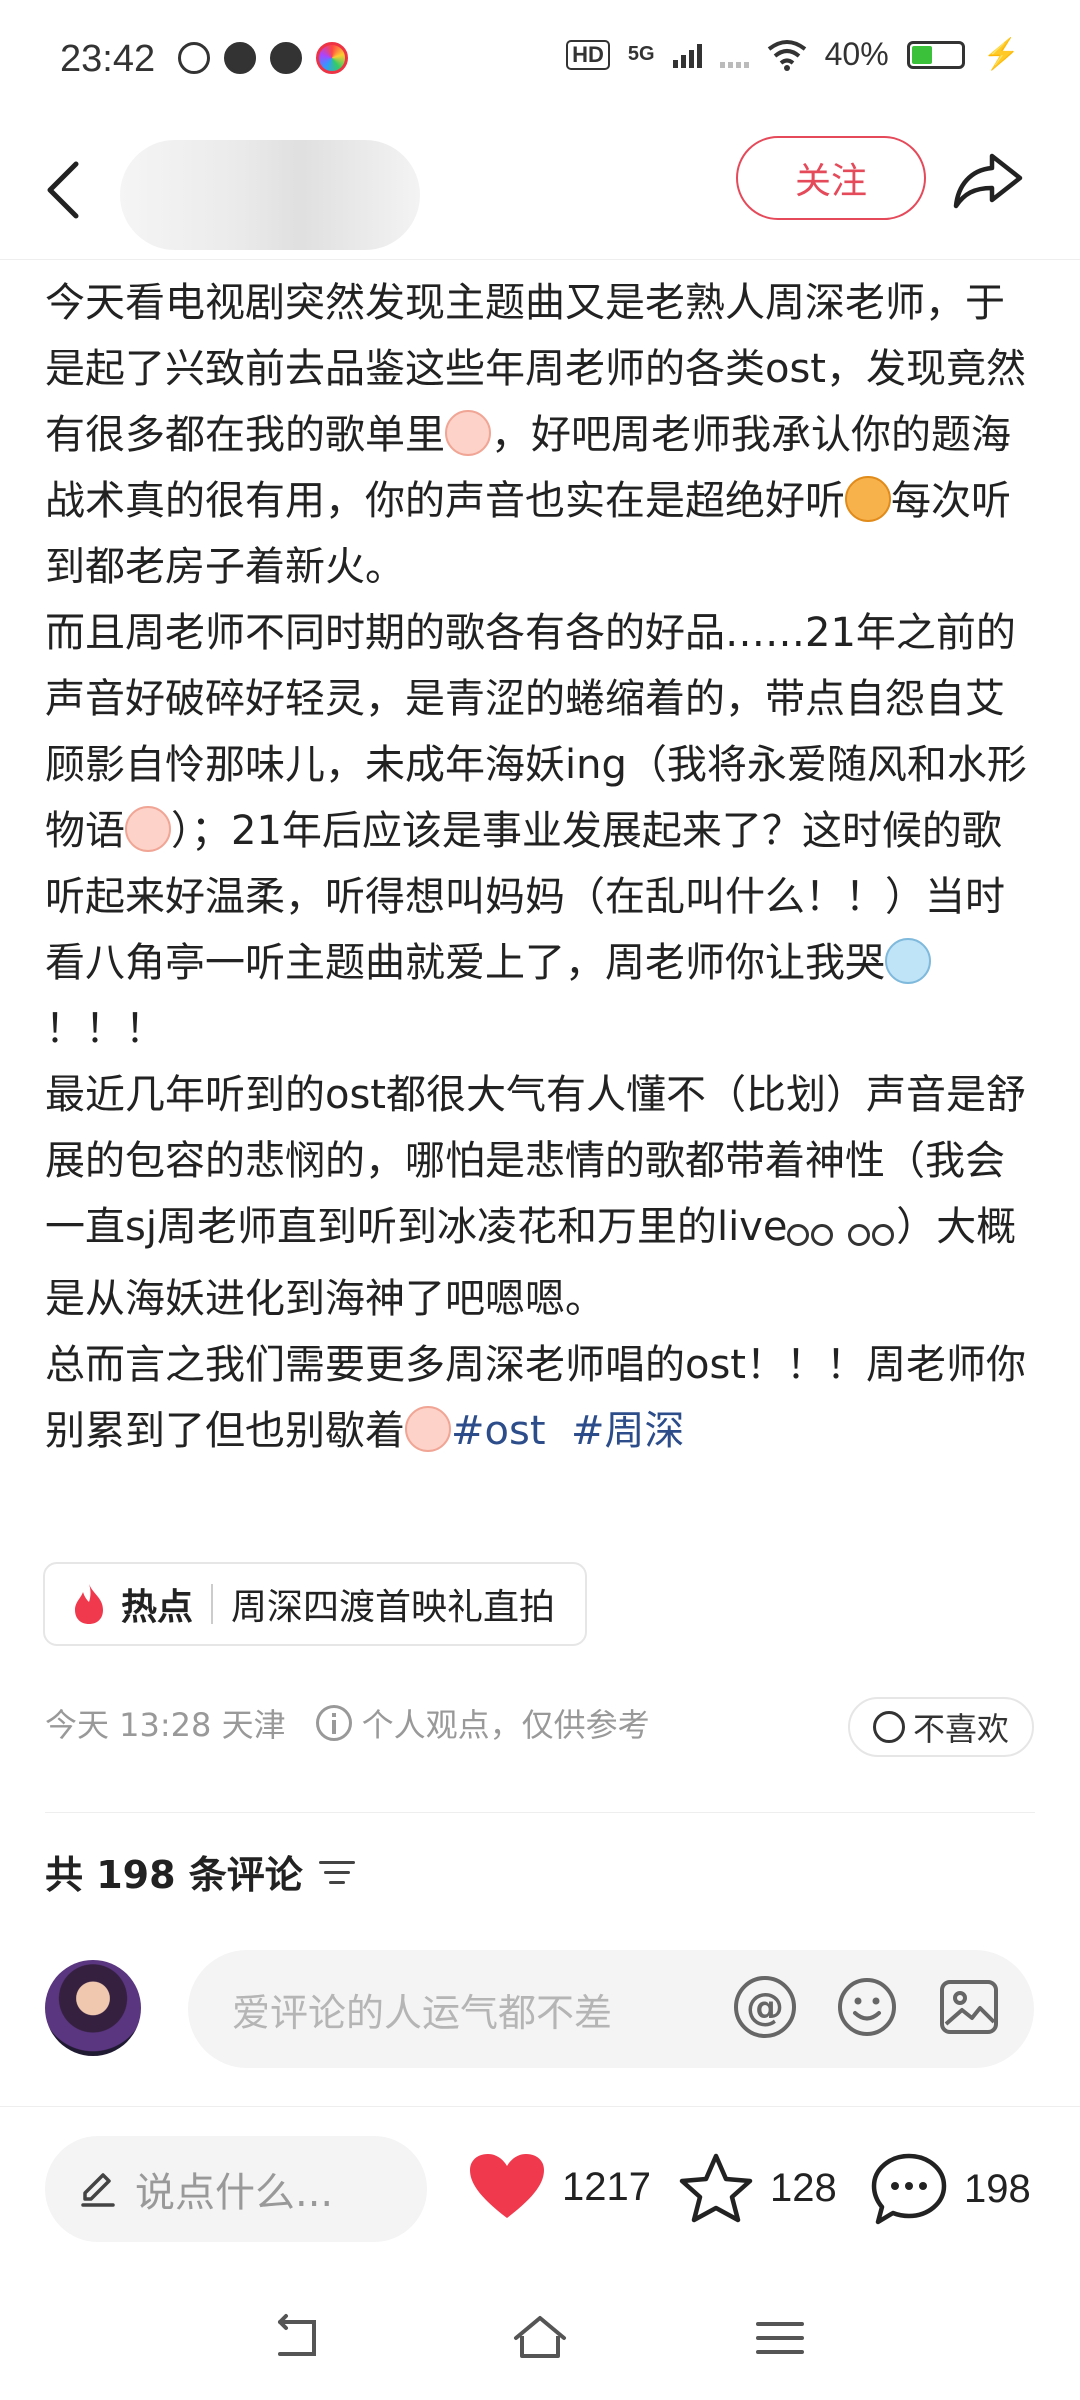 This screenshot has height=2400, width=1080. Describe the element at coordinates (803, 2187) in the screenshot. I see `favorite-count: 128` at that location.